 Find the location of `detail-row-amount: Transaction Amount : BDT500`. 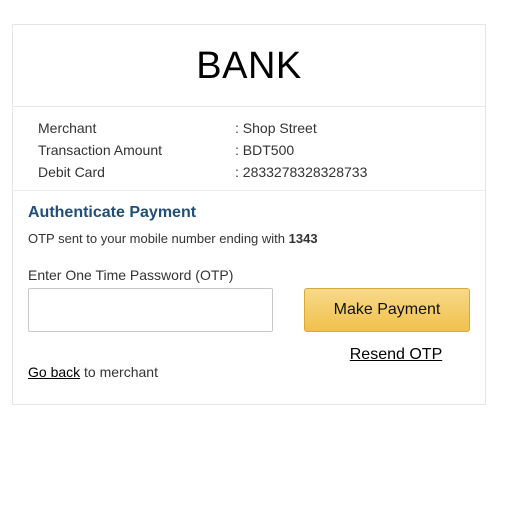

detail-row-amount: Transaction Amount : BDT500 is located at coordinates (249, 150).